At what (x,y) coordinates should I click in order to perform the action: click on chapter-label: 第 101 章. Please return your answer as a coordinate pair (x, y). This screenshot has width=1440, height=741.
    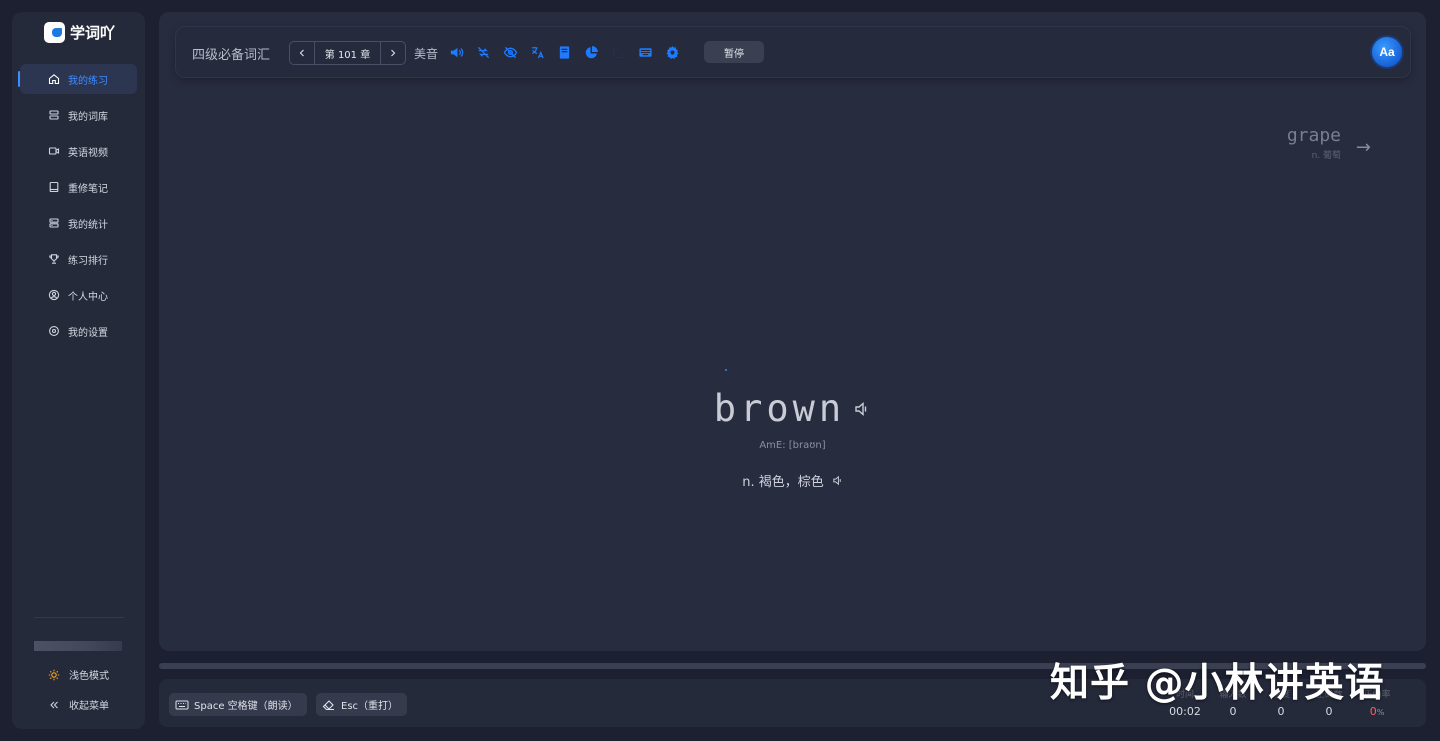
    Looking at the image, I should click on (347, 53).